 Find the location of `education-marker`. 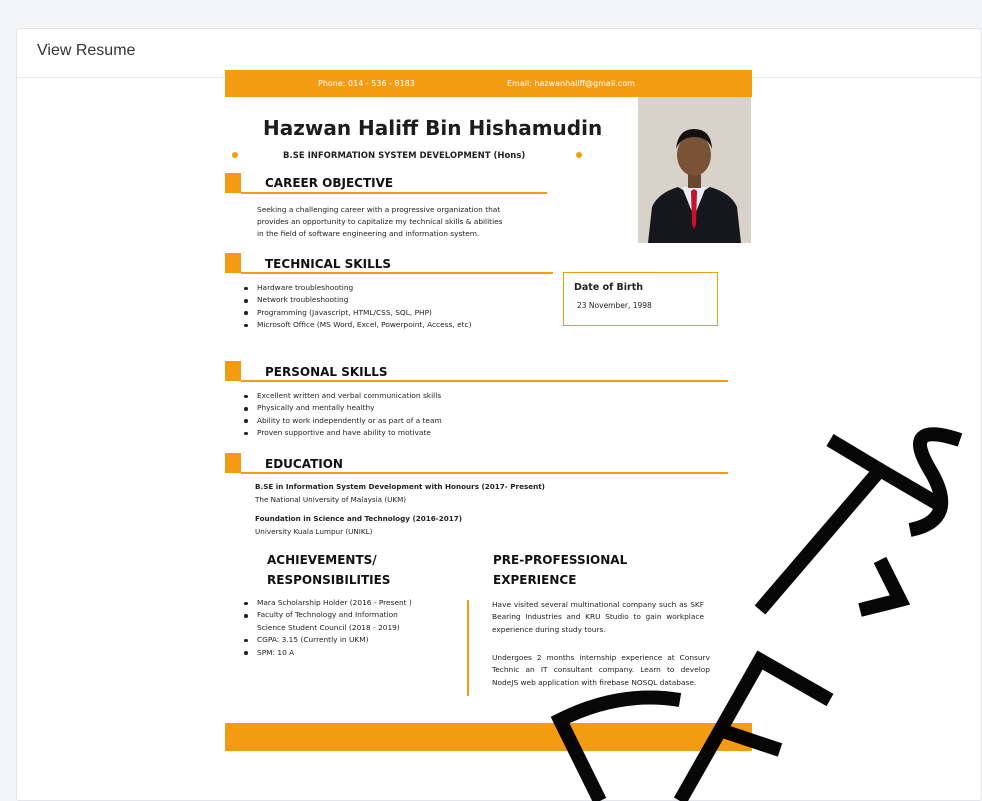

education-marker is located at coordinates (233, 463).